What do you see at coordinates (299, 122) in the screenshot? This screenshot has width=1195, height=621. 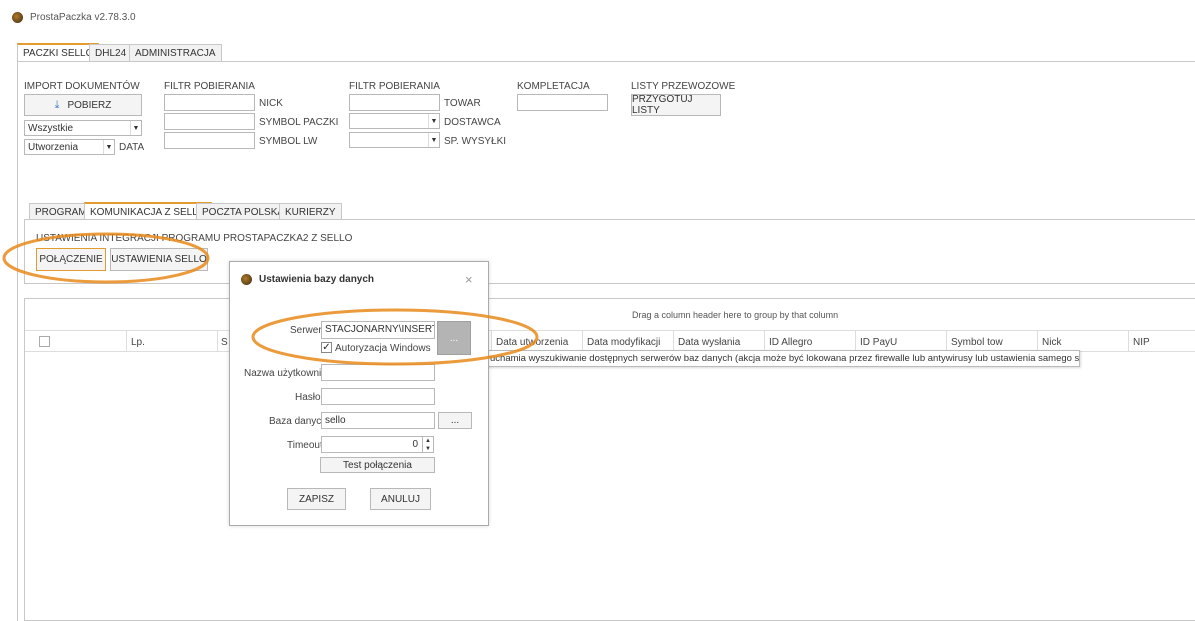 I see `symbol-paczki-label: SYMBOL PACZKI` at bounding box center [299, 122].